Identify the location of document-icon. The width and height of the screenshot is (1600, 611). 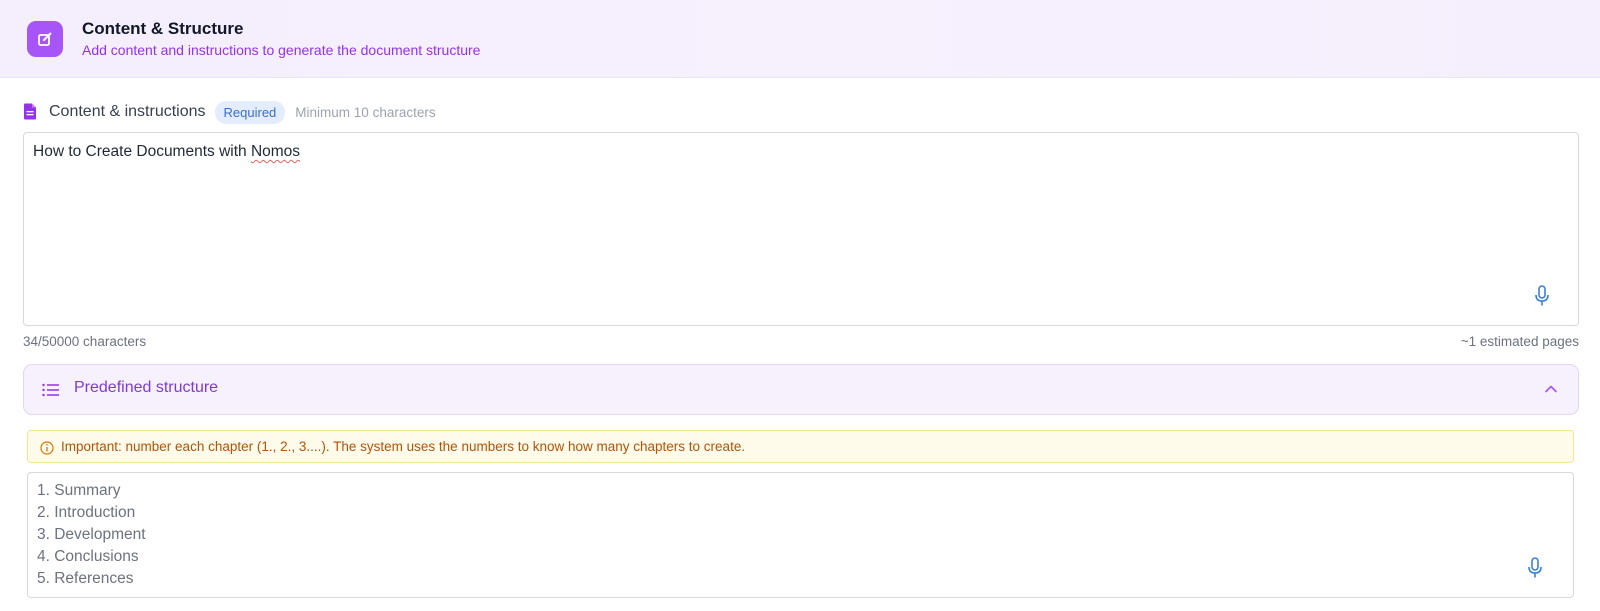
(31, 112).